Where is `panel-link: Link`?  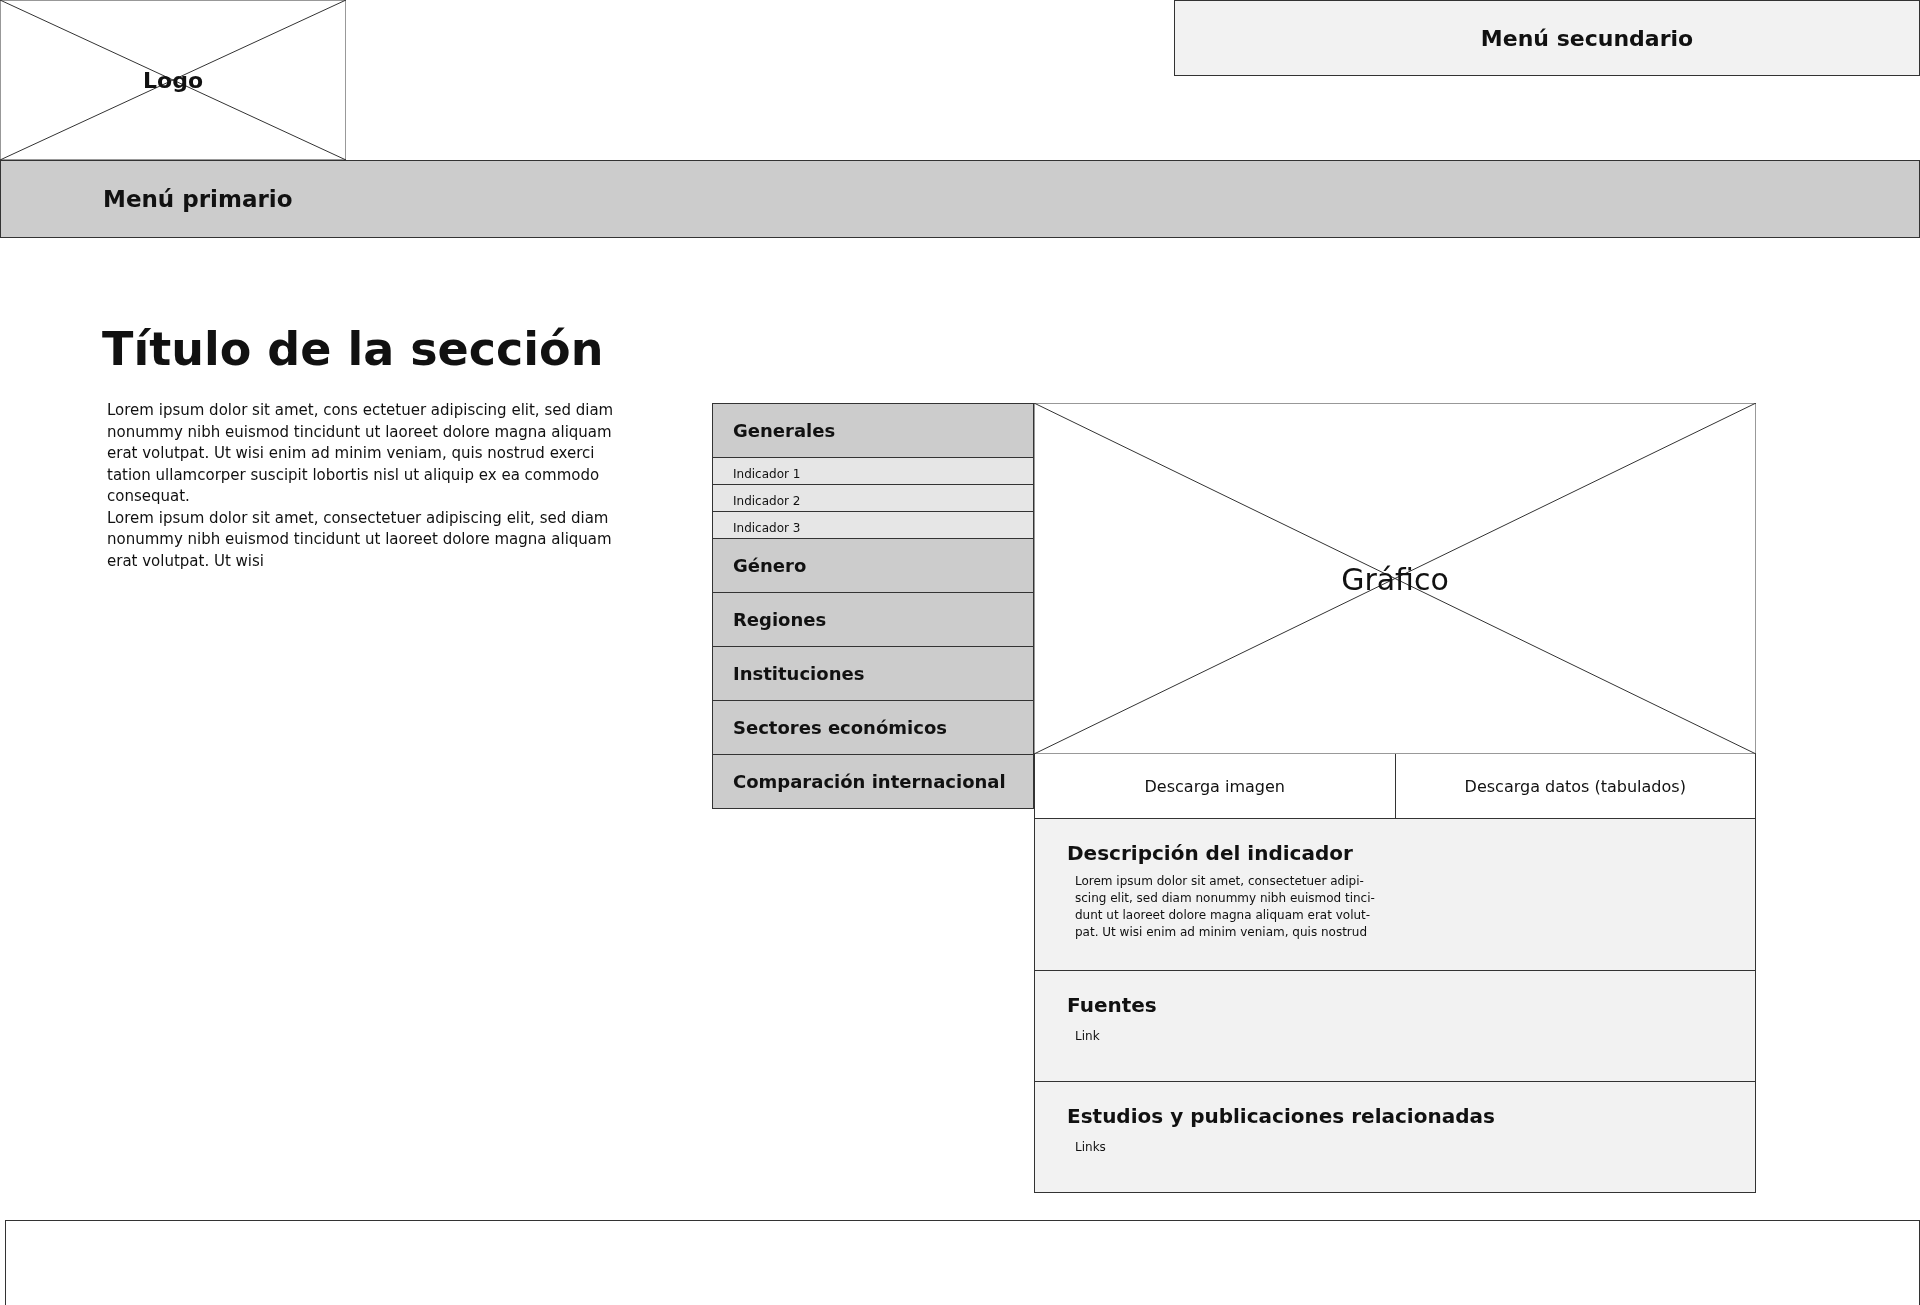 panel-link: Link is located at coordinates (1087, 1036).